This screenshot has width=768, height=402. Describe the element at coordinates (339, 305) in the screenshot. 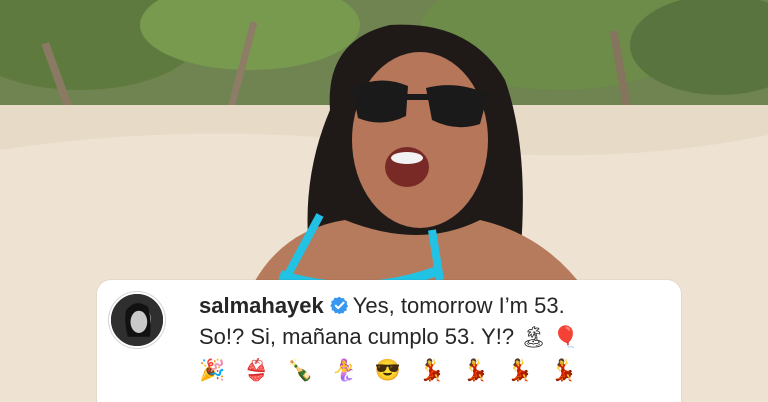

I see `verified-badge-icon` at that location.